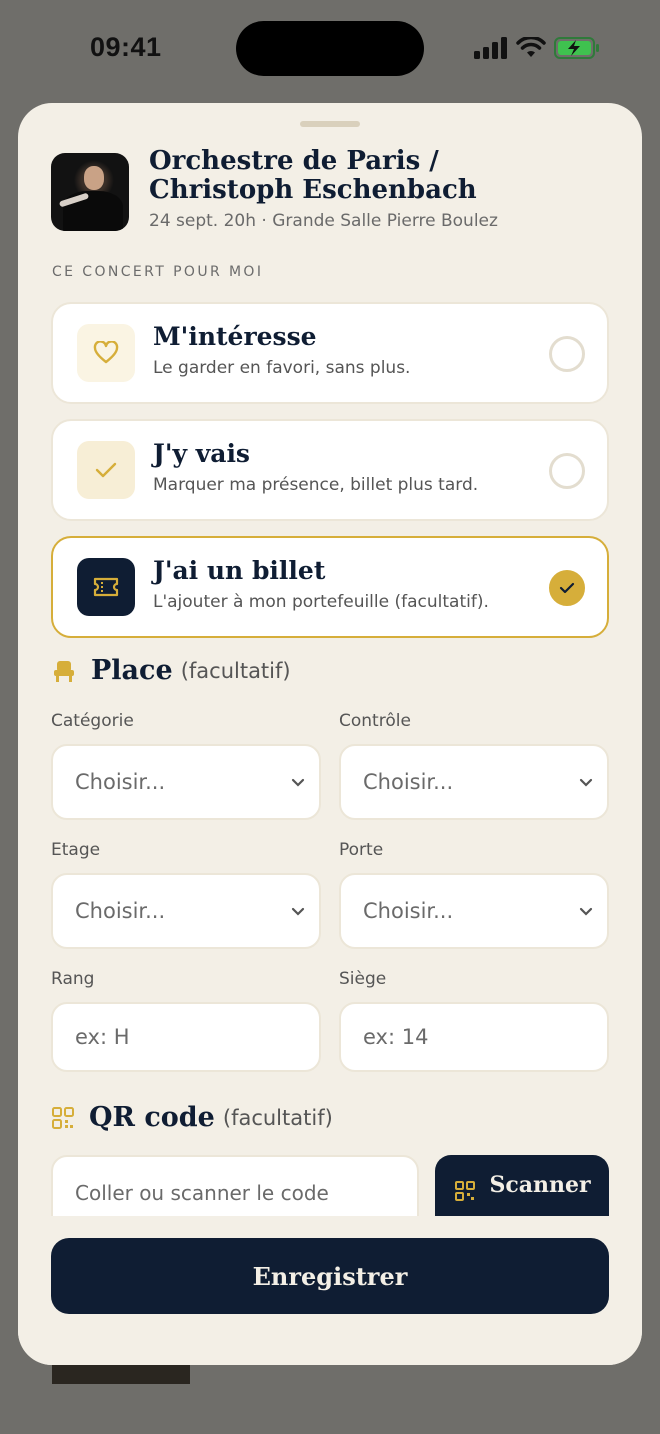 Image resolution: width=660 pixels, height=1434 pixels. I want to click on status-bar: 09:41, so click(330, 48).